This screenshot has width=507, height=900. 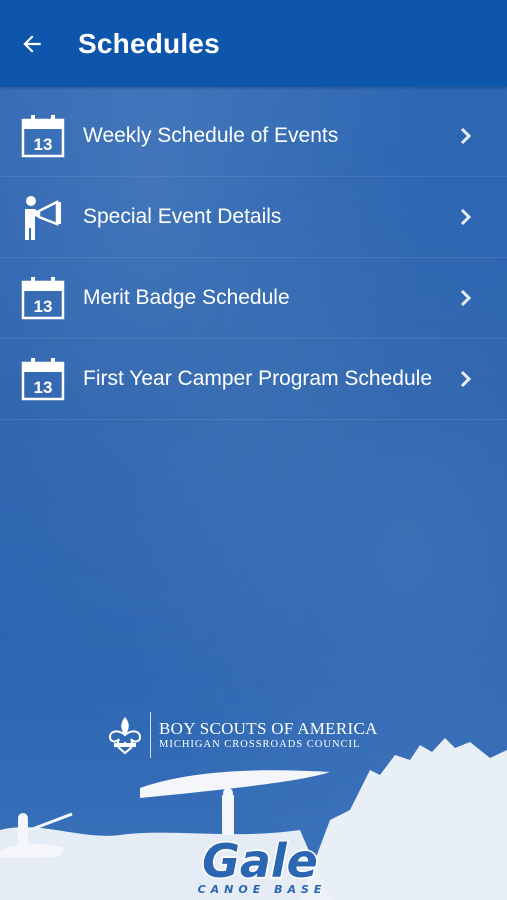 I want to click on list-item-label: Weekly Schedule of Events, so click(x=211, y=135).